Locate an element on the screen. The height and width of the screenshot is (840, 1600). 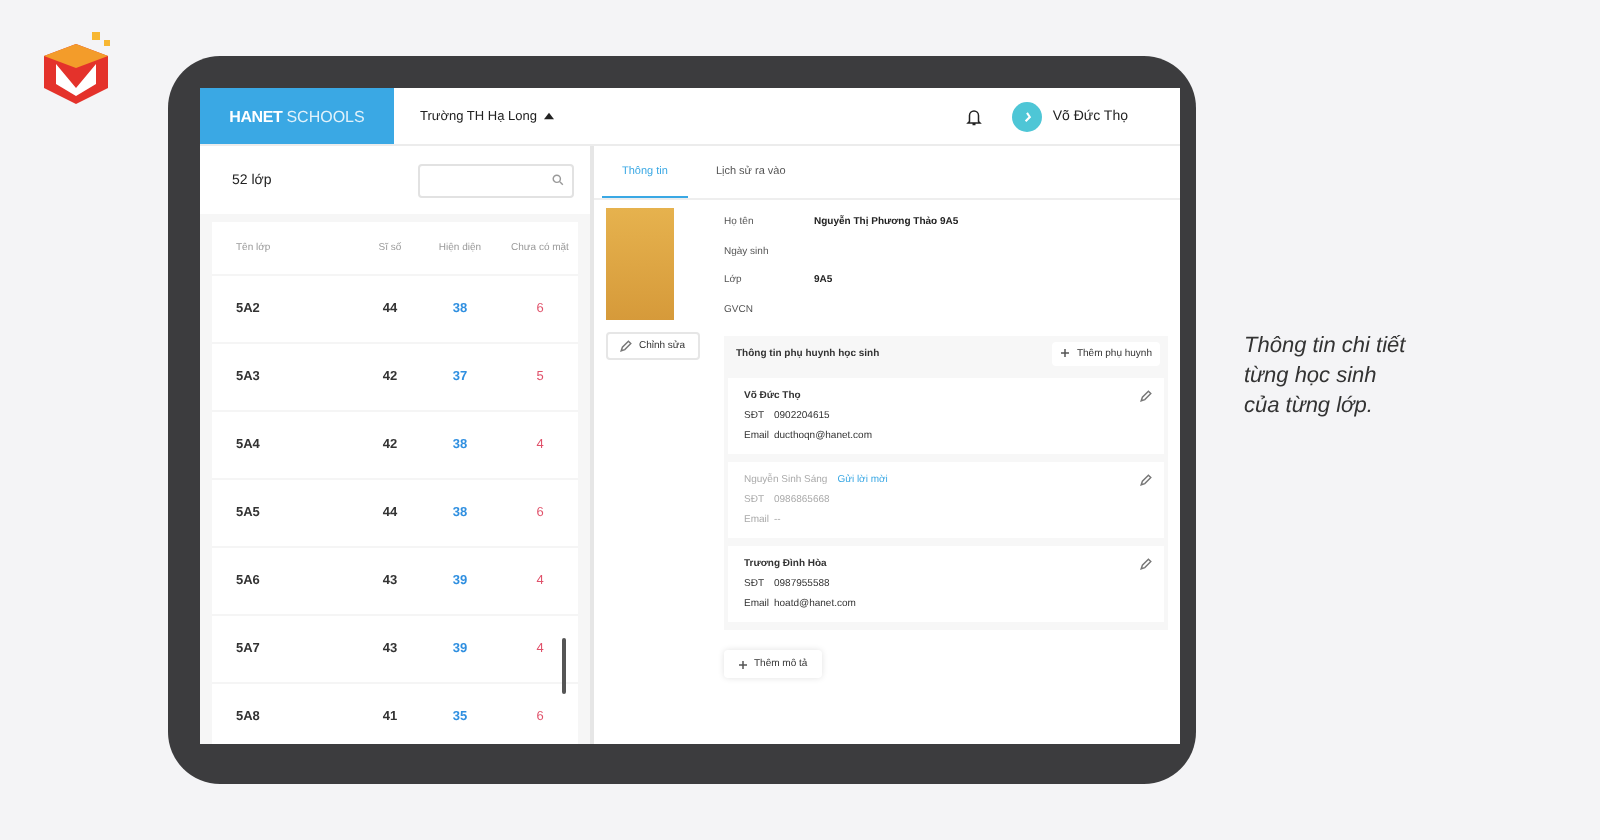
caption-text: từng học sinh is located at coordinates (1311, 377).